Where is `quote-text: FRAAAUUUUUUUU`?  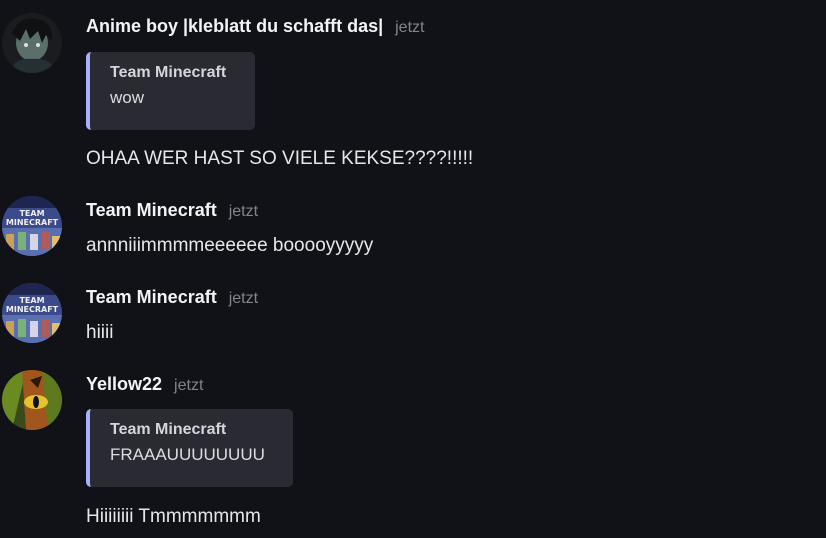
quote-text: FRAAAUUUUUUUU is located at coordinates (187, 454).